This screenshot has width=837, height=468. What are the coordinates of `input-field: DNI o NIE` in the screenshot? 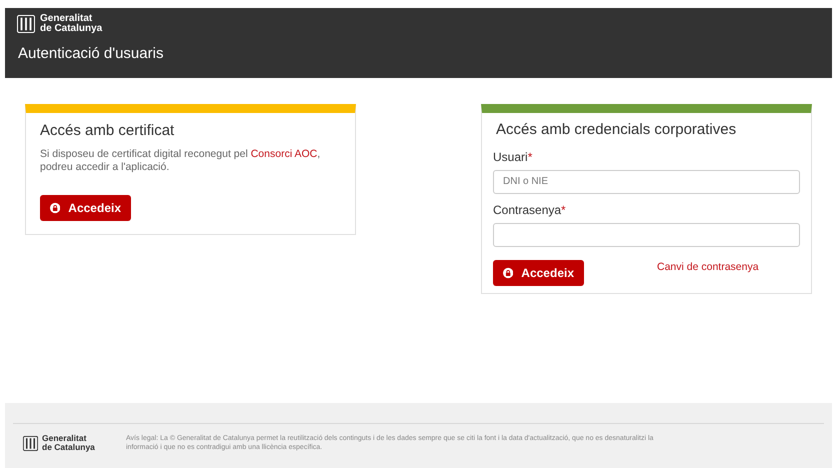 It's located at (646, 182).